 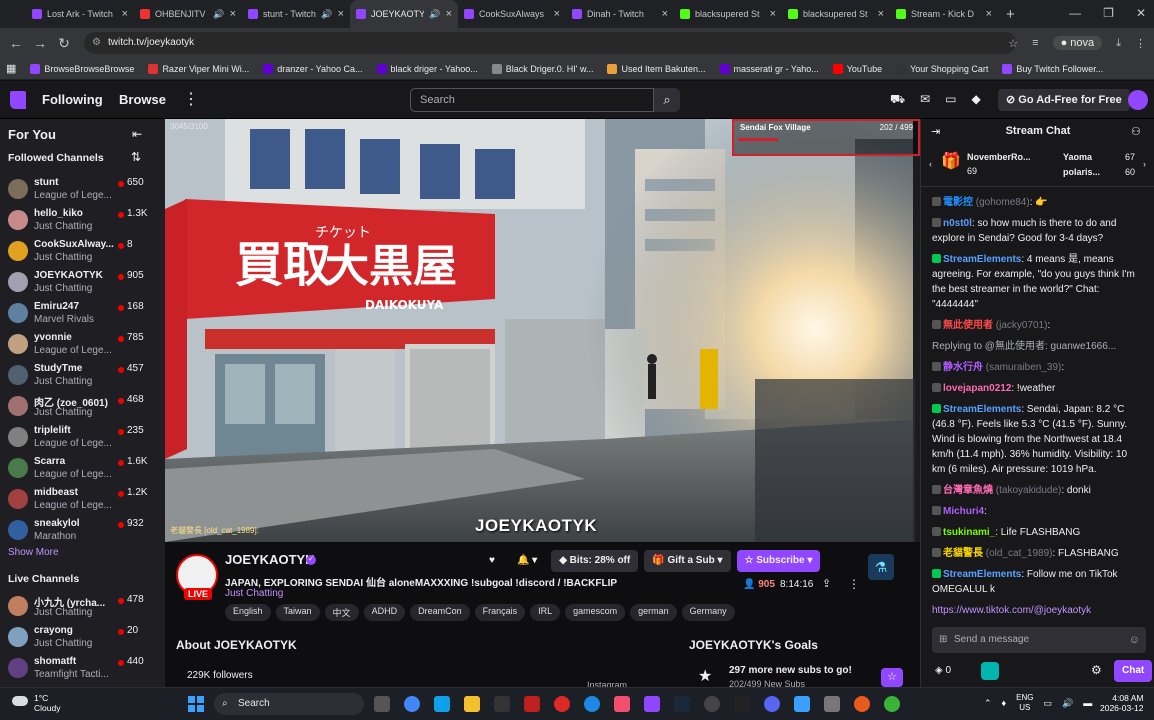 What do you see at coordinates (881, 567) in the screenshot?
I see `gift-drop-icon: ⚗` at bounding box center [881, 567].